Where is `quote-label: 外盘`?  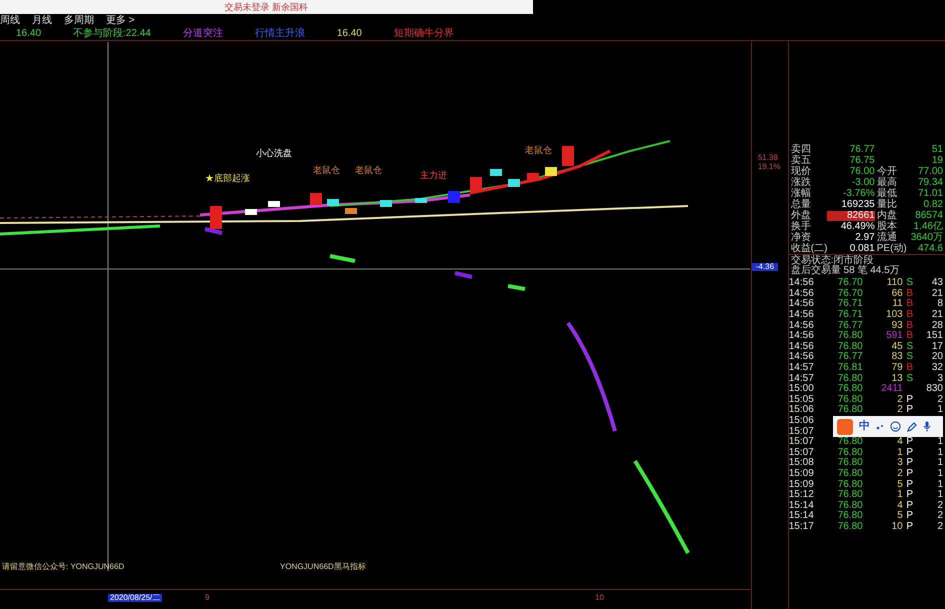 quote-label: 外盘 is located at coordinates (801, 215).